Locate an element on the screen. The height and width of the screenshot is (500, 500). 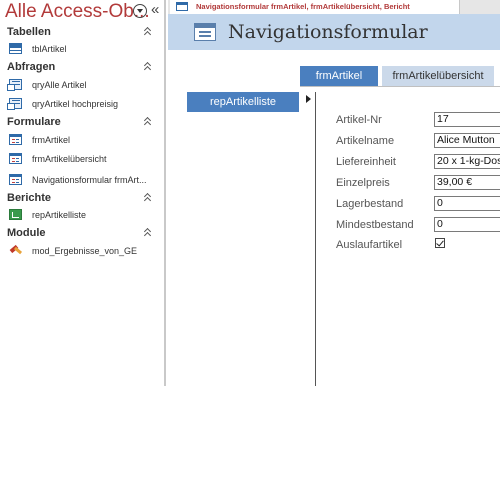
nav-item-qryalle-artikel: qryAlle Artikel is located at coordinates (81, 85).